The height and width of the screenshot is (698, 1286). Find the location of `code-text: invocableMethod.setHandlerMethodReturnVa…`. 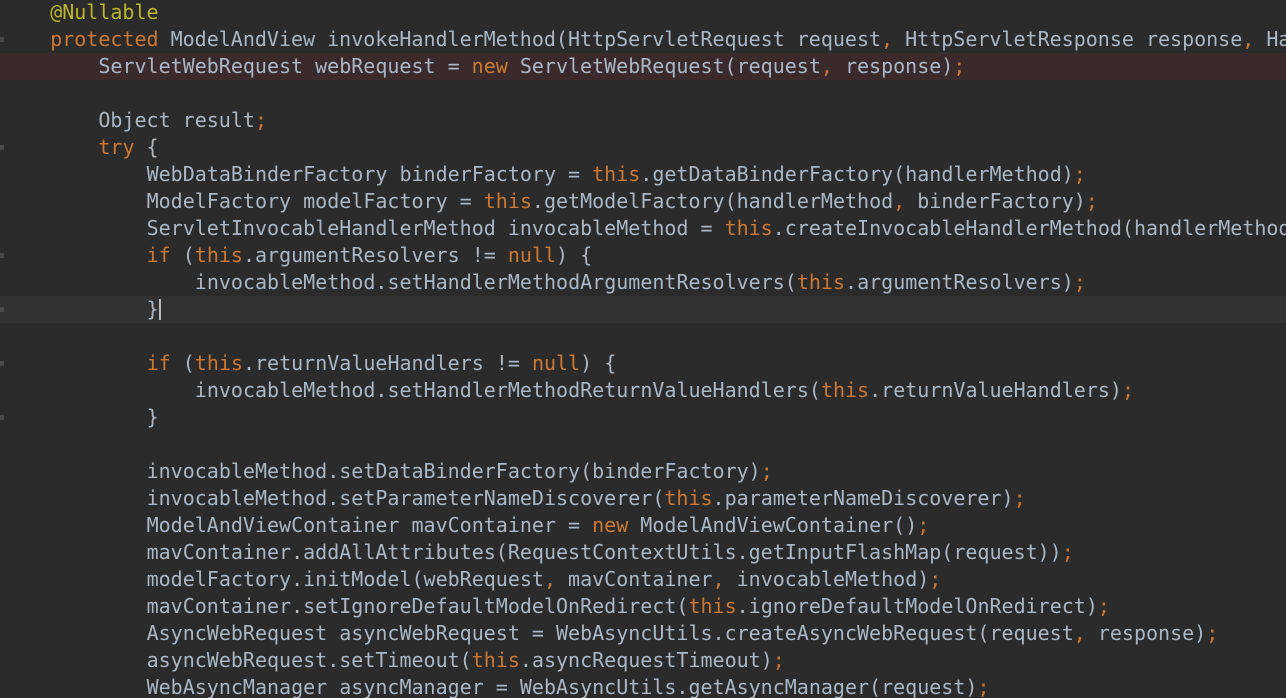

code-text: invocableMethod.setHandlerMethodReturnVa… is located at coordinates (664, 390).